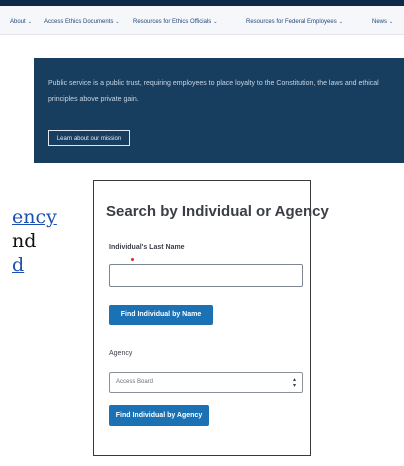 The image size is (404, 466). What do you see at coordinates (294, 383) in the screenshot?
I see `select-arrows-icon: ▴ ▾` at bounding box center [294, 383].